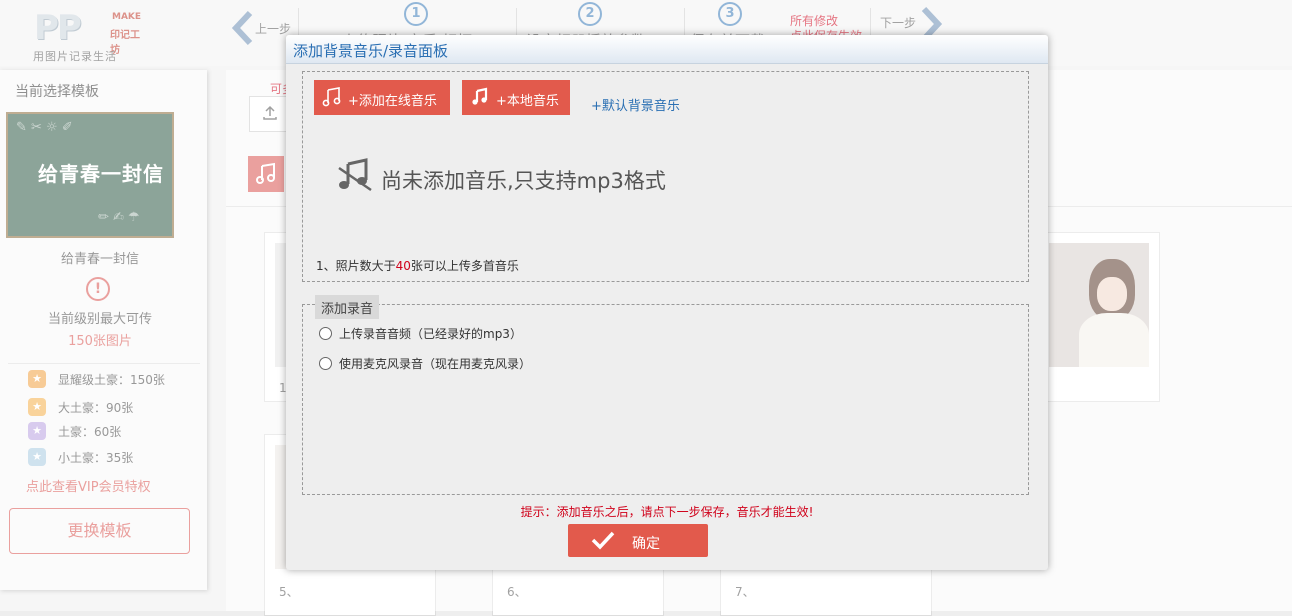 The height and width of the screenshot is (616, 1292). What do you see at coordinates (603, 540) in the screenshot?
I see `checkmark-icon` at bounding box center [603, 540].